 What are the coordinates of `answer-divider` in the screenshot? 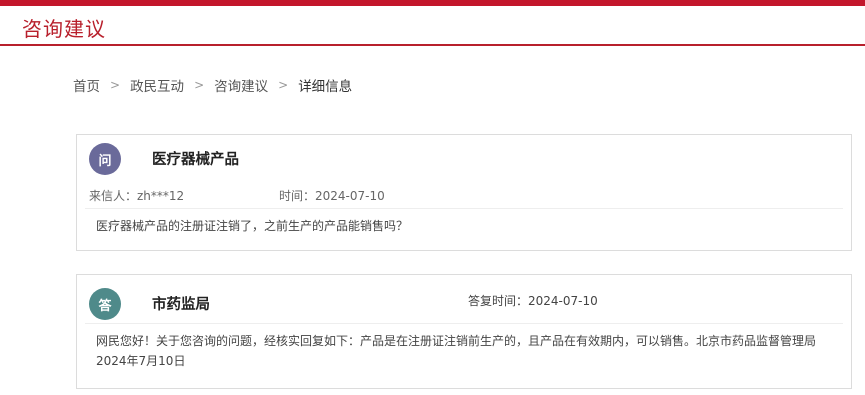 It's located at (464, 323).